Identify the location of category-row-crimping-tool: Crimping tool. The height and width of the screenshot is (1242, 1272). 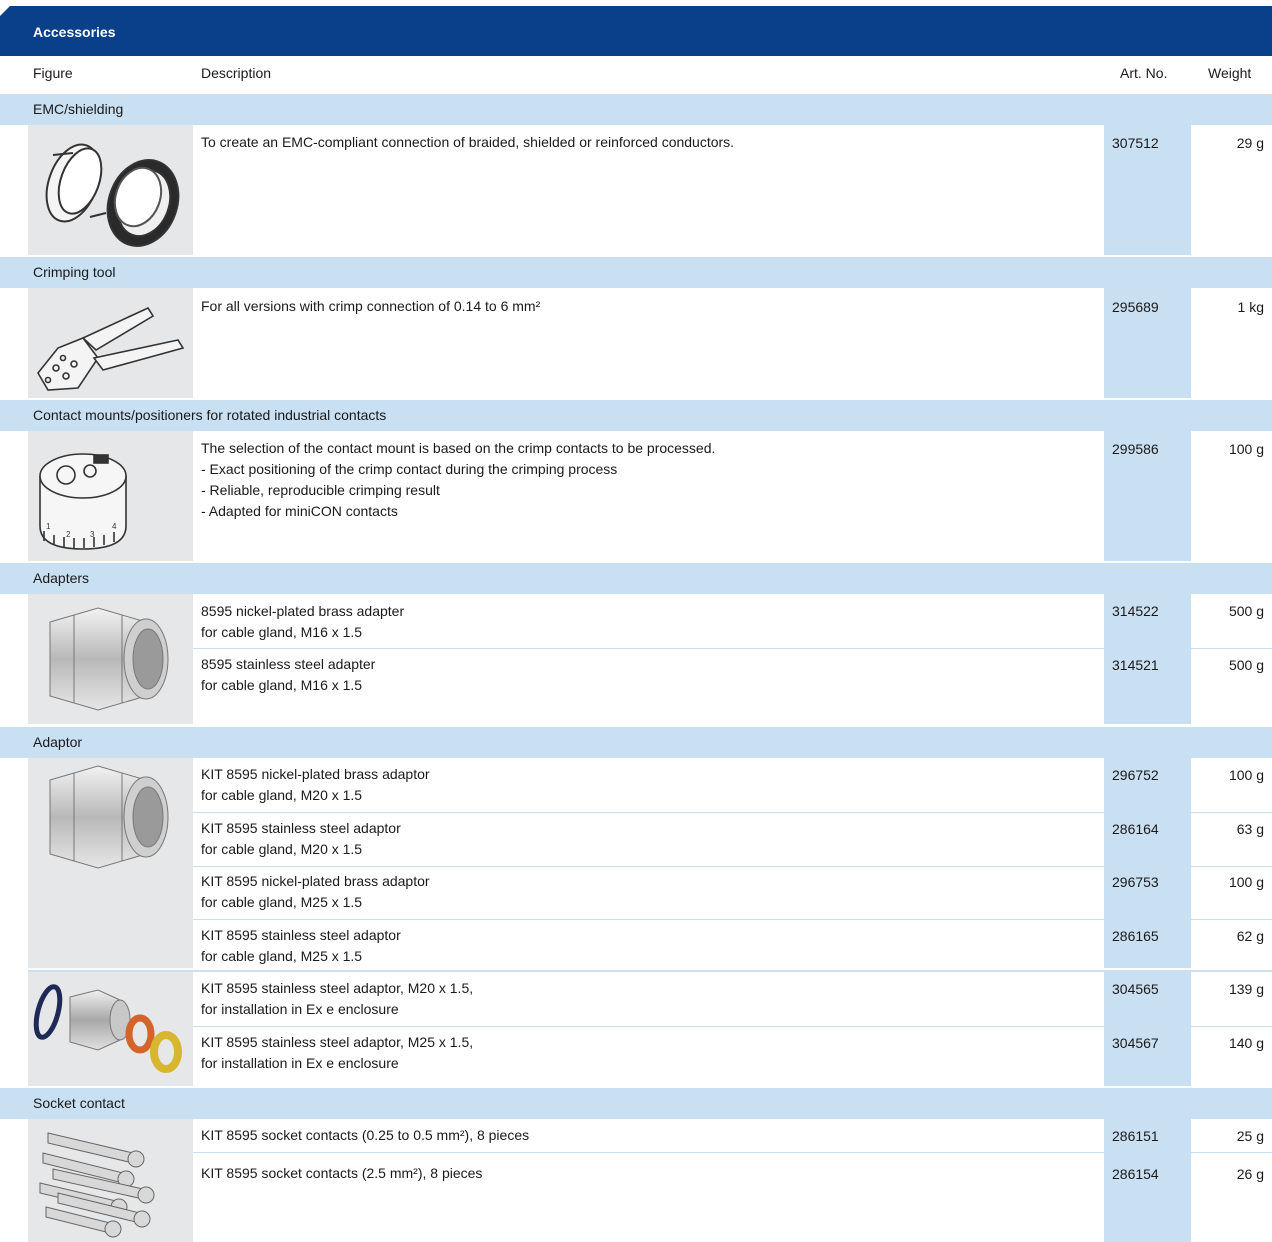
(636, 272).